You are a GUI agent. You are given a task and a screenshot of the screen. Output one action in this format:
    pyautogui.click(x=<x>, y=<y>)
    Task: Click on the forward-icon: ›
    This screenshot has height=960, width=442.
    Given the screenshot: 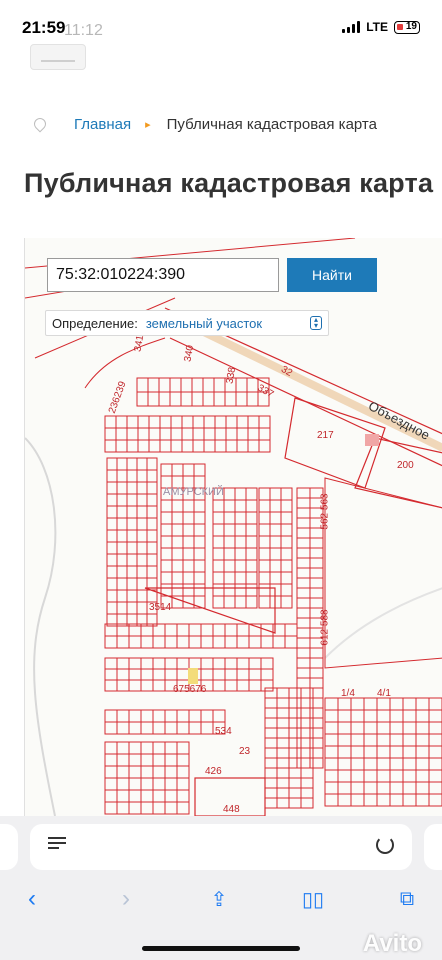 What is the action you would take?
    pyautogui.click(x=126, y=899)
    